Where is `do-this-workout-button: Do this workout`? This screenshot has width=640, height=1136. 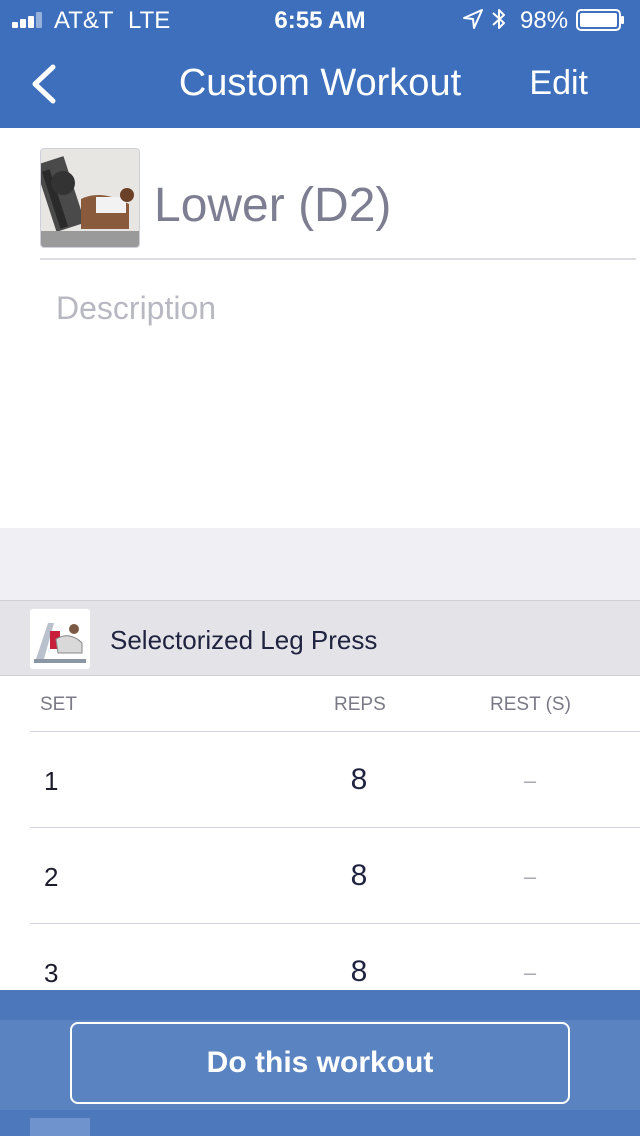 do-this-workout-button: Do this workout is located at coordinates (320, 1063).